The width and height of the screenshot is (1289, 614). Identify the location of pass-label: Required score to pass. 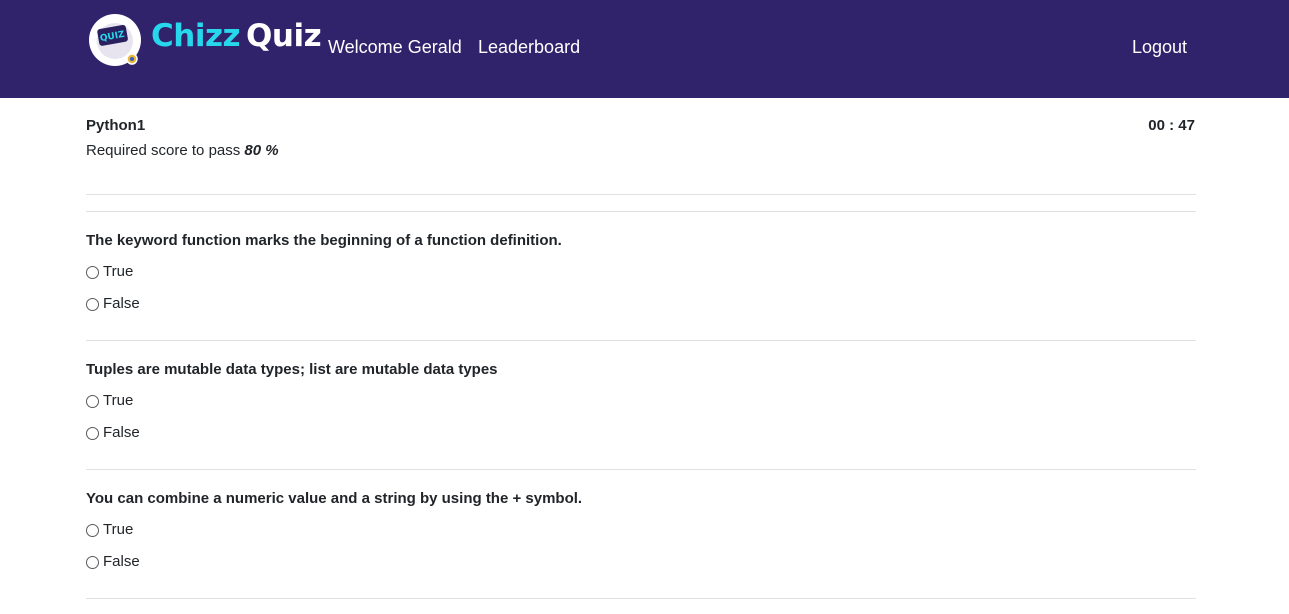
(163, 150).